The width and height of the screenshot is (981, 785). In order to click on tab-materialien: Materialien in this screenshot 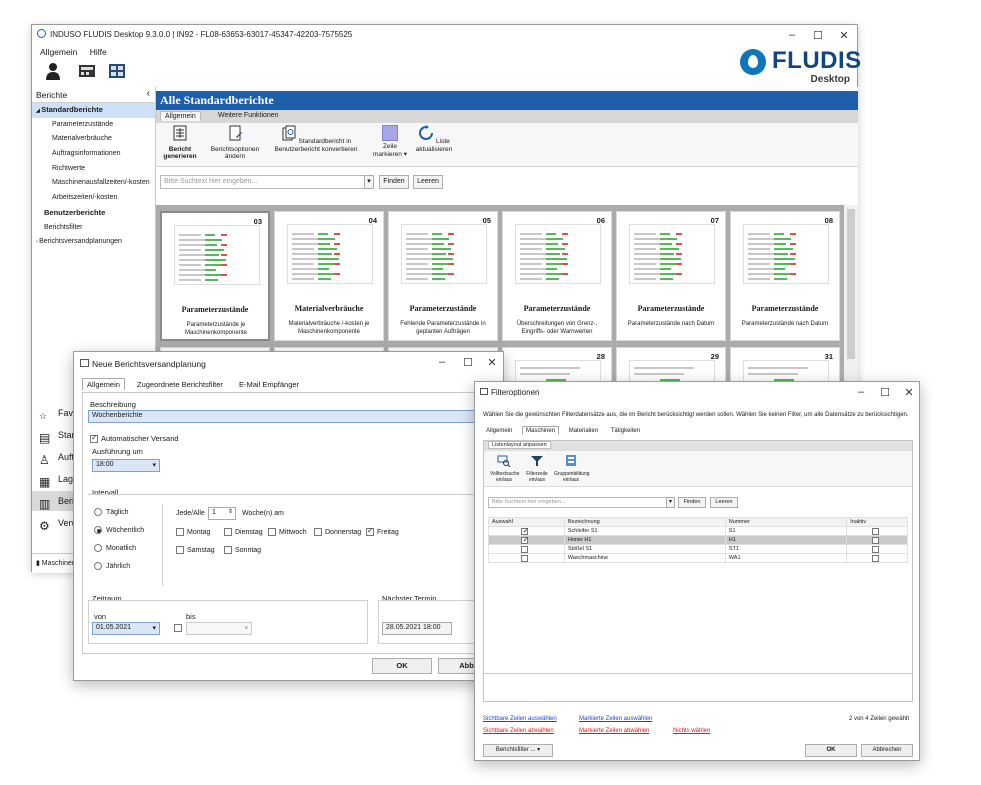, I will do `click(583, 431)`.